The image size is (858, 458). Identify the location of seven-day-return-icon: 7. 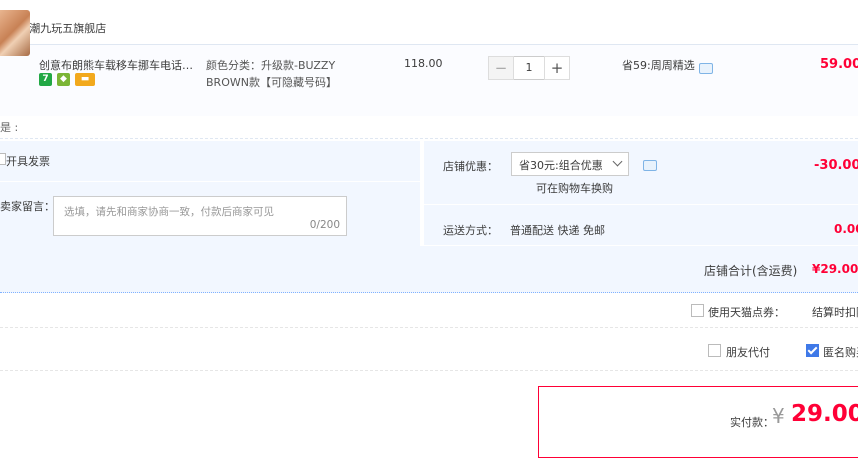
(45, 79).